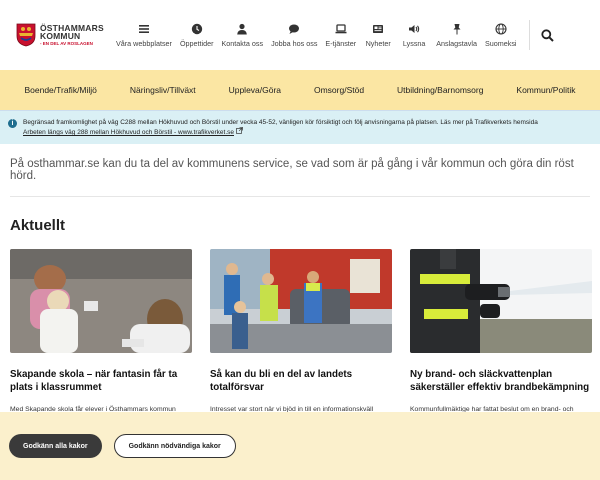  I want to click on pin-icon, so click(457, 28).